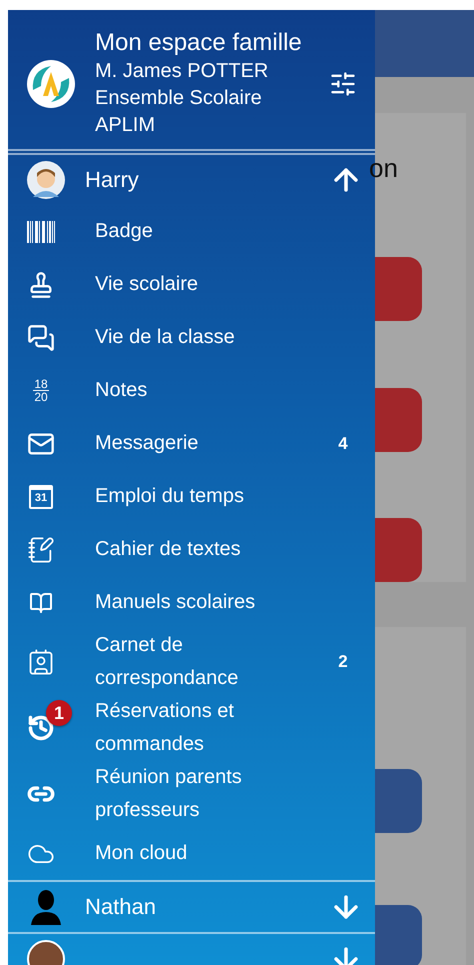  What do you see at coordinates (191, 443) in the screenshot?
I see `menu-item: Messagerie 4` at bounding box center [191, 443].